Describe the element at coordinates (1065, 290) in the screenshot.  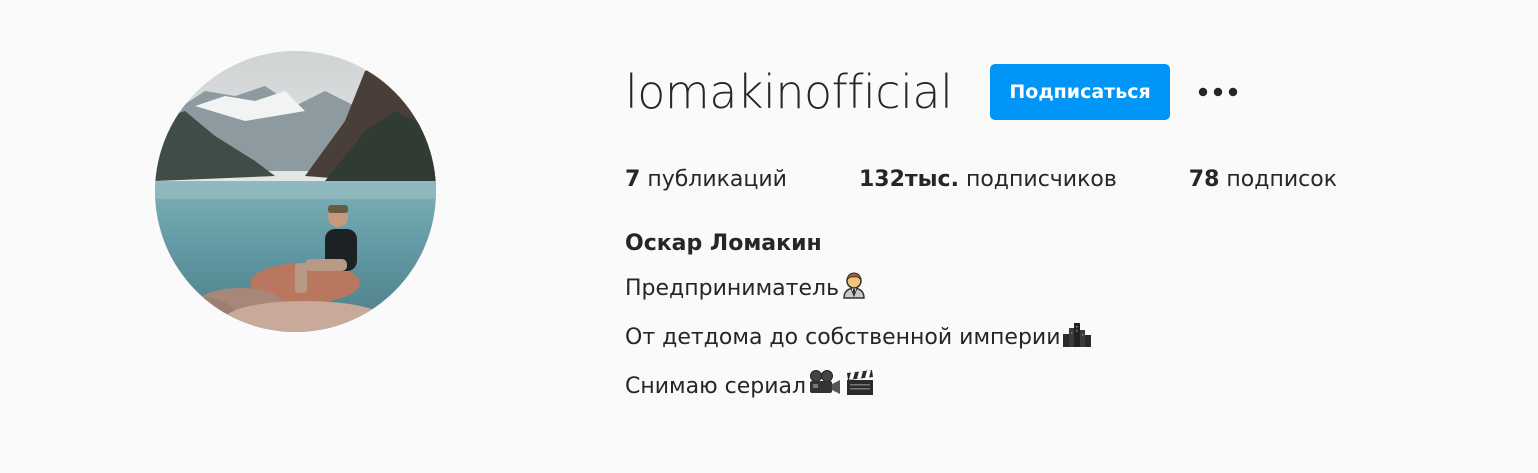
I see `bio-line: Предприниматель` at that location.